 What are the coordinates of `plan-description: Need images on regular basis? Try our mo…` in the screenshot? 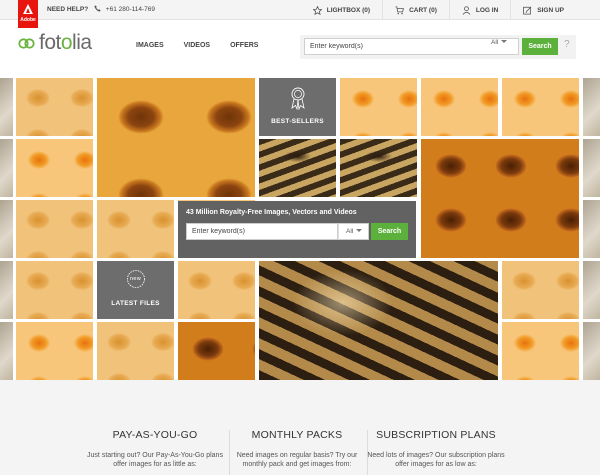 It's located at (297, 460).